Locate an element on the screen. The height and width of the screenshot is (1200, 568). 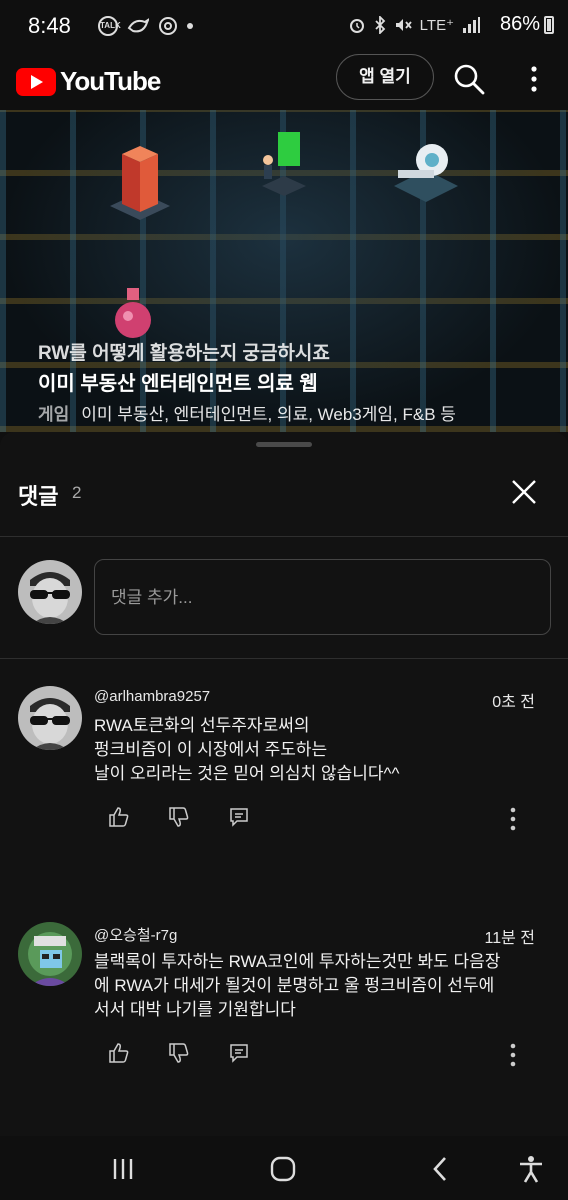
video-caption-line3-prefix: 게임 is located at coordinates (54, 414).